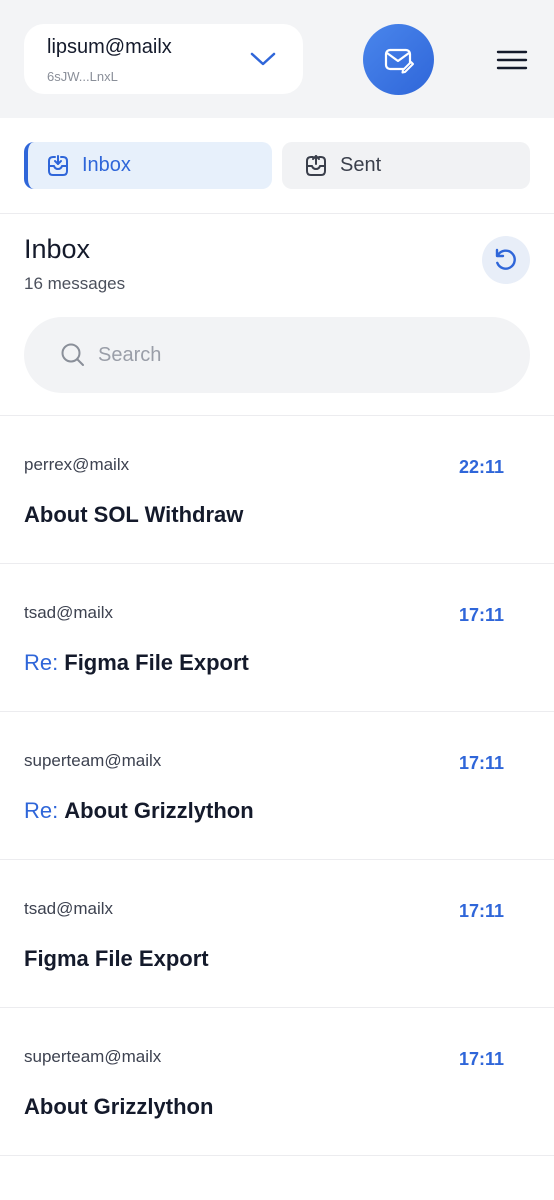  I want to click on inbox-tray-icon, so click(58, 165).